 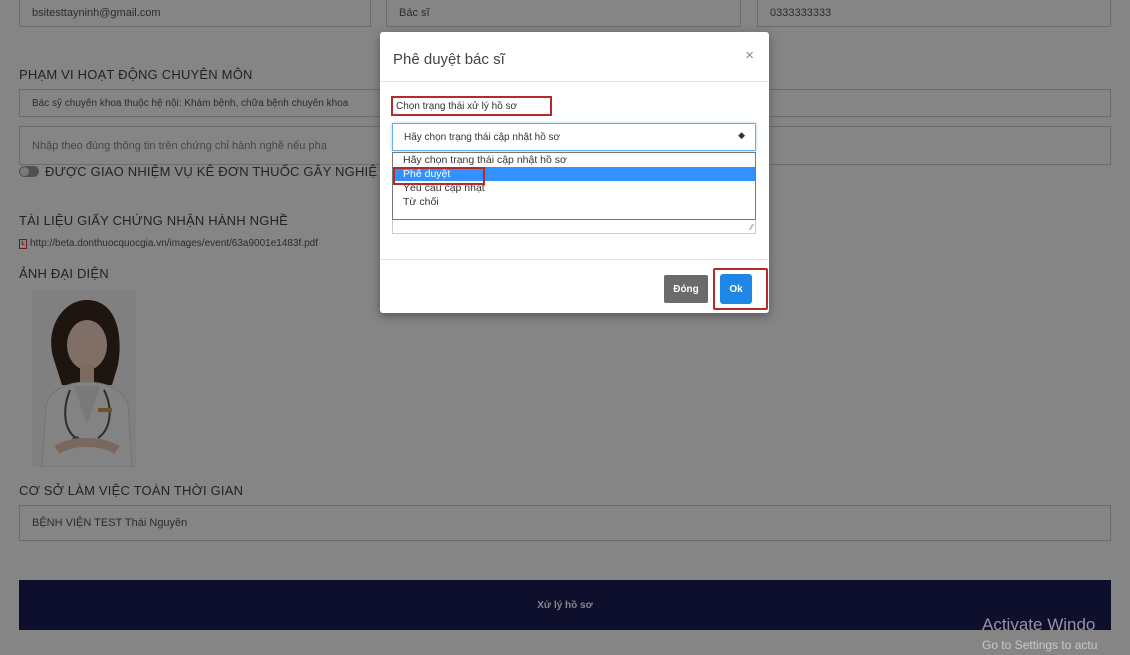 I want to click on status-label: Chọn trạng thái xử lý hồ sơ, so click(x=471, y=106).